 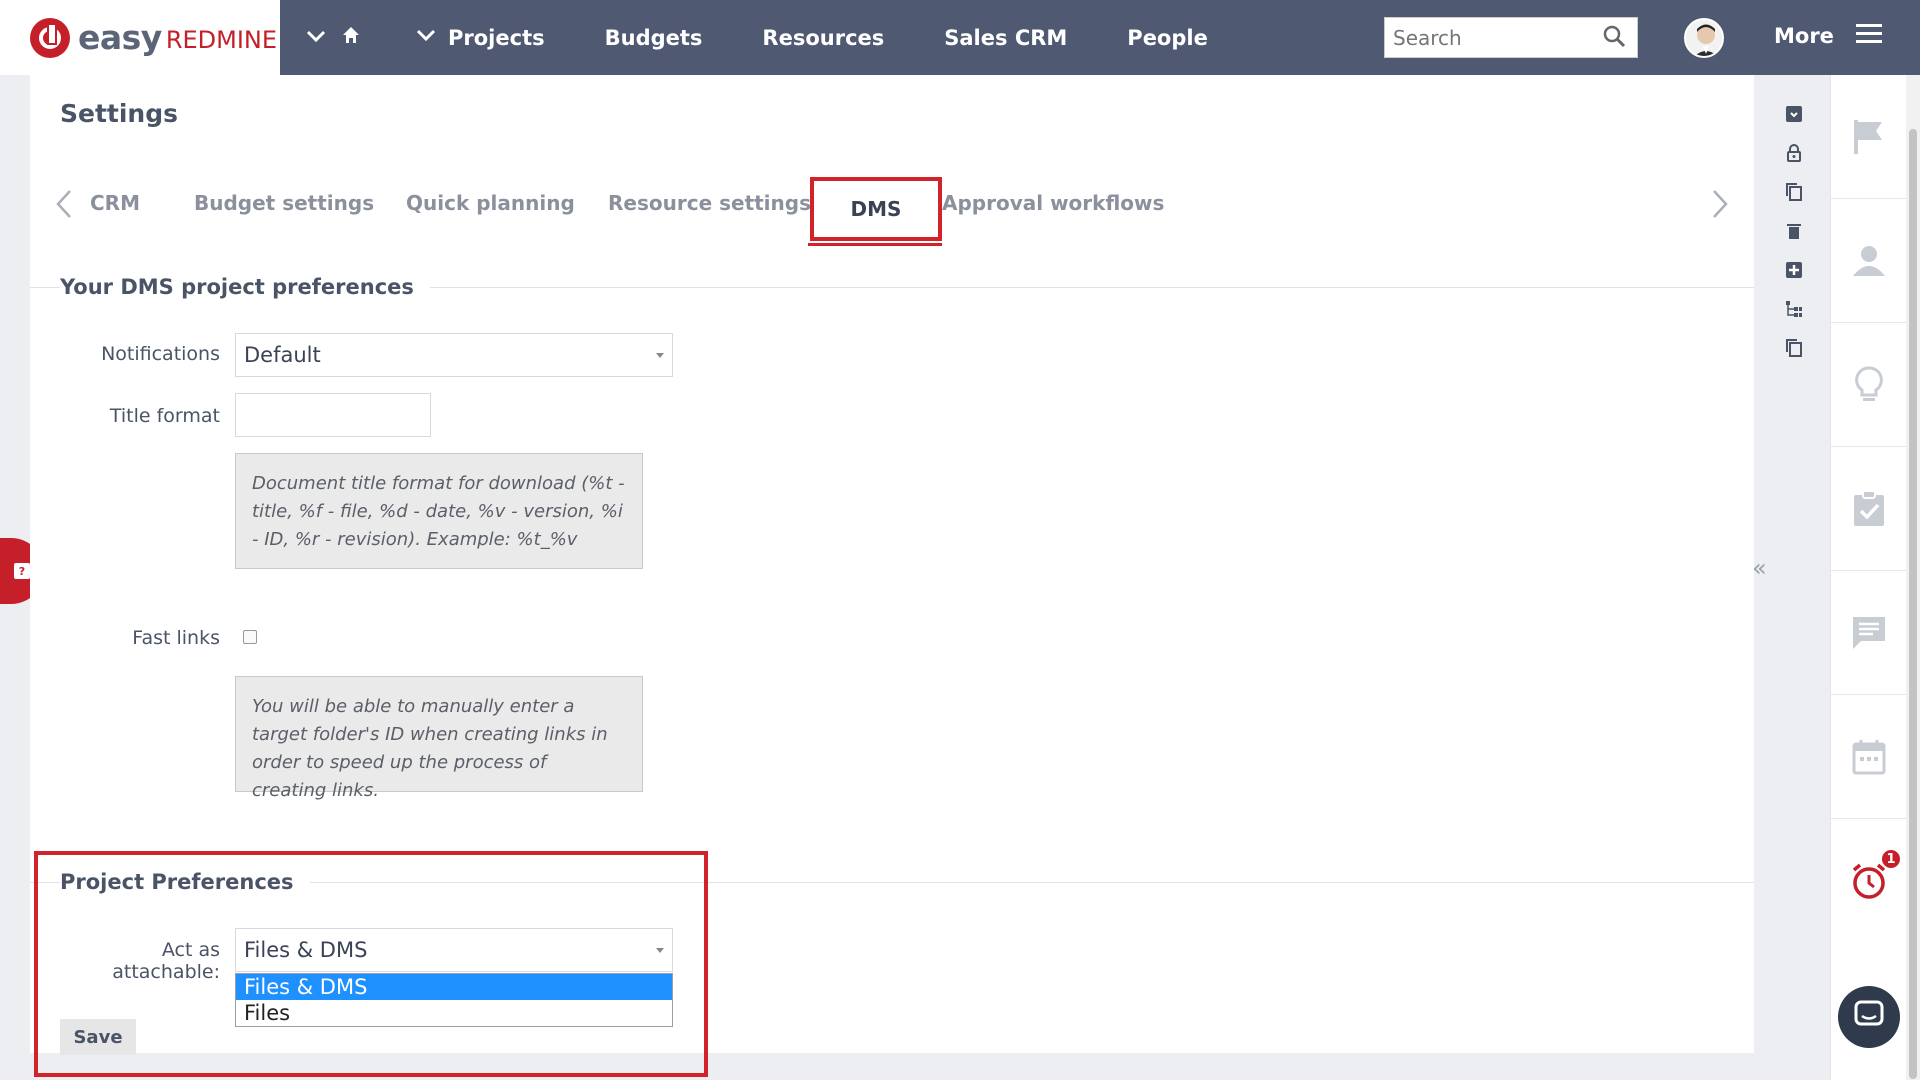 What do you see at coordinates (709, 203) in the screenshot?
I see `tab-resource-settings: Resource settings` at bounding box center [709, 203].